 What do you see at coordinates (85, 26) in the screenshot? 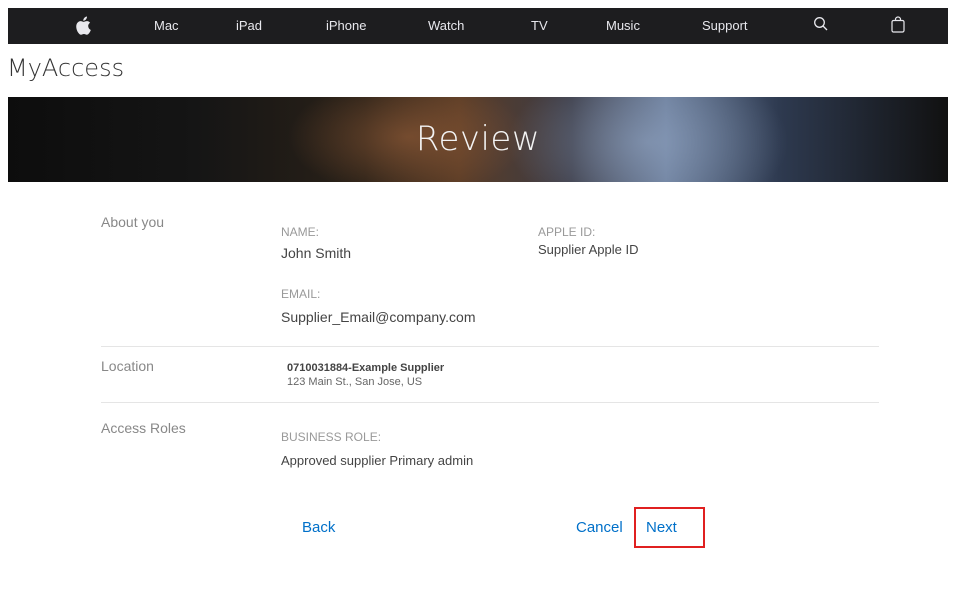
I see `apple-logo-icon` at bounding box center [85, 26].